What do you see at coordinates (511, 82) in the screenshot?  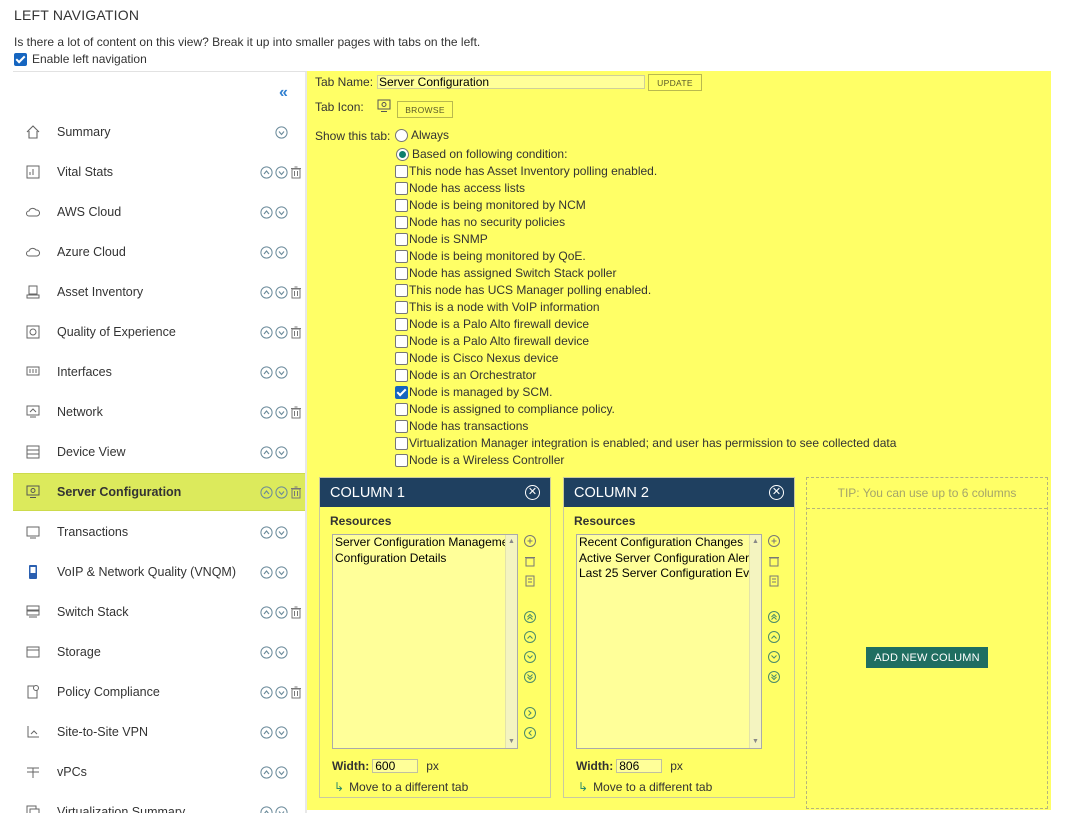 I see `tab-name-input: Server Configuration` at bounding box center [511, 82].